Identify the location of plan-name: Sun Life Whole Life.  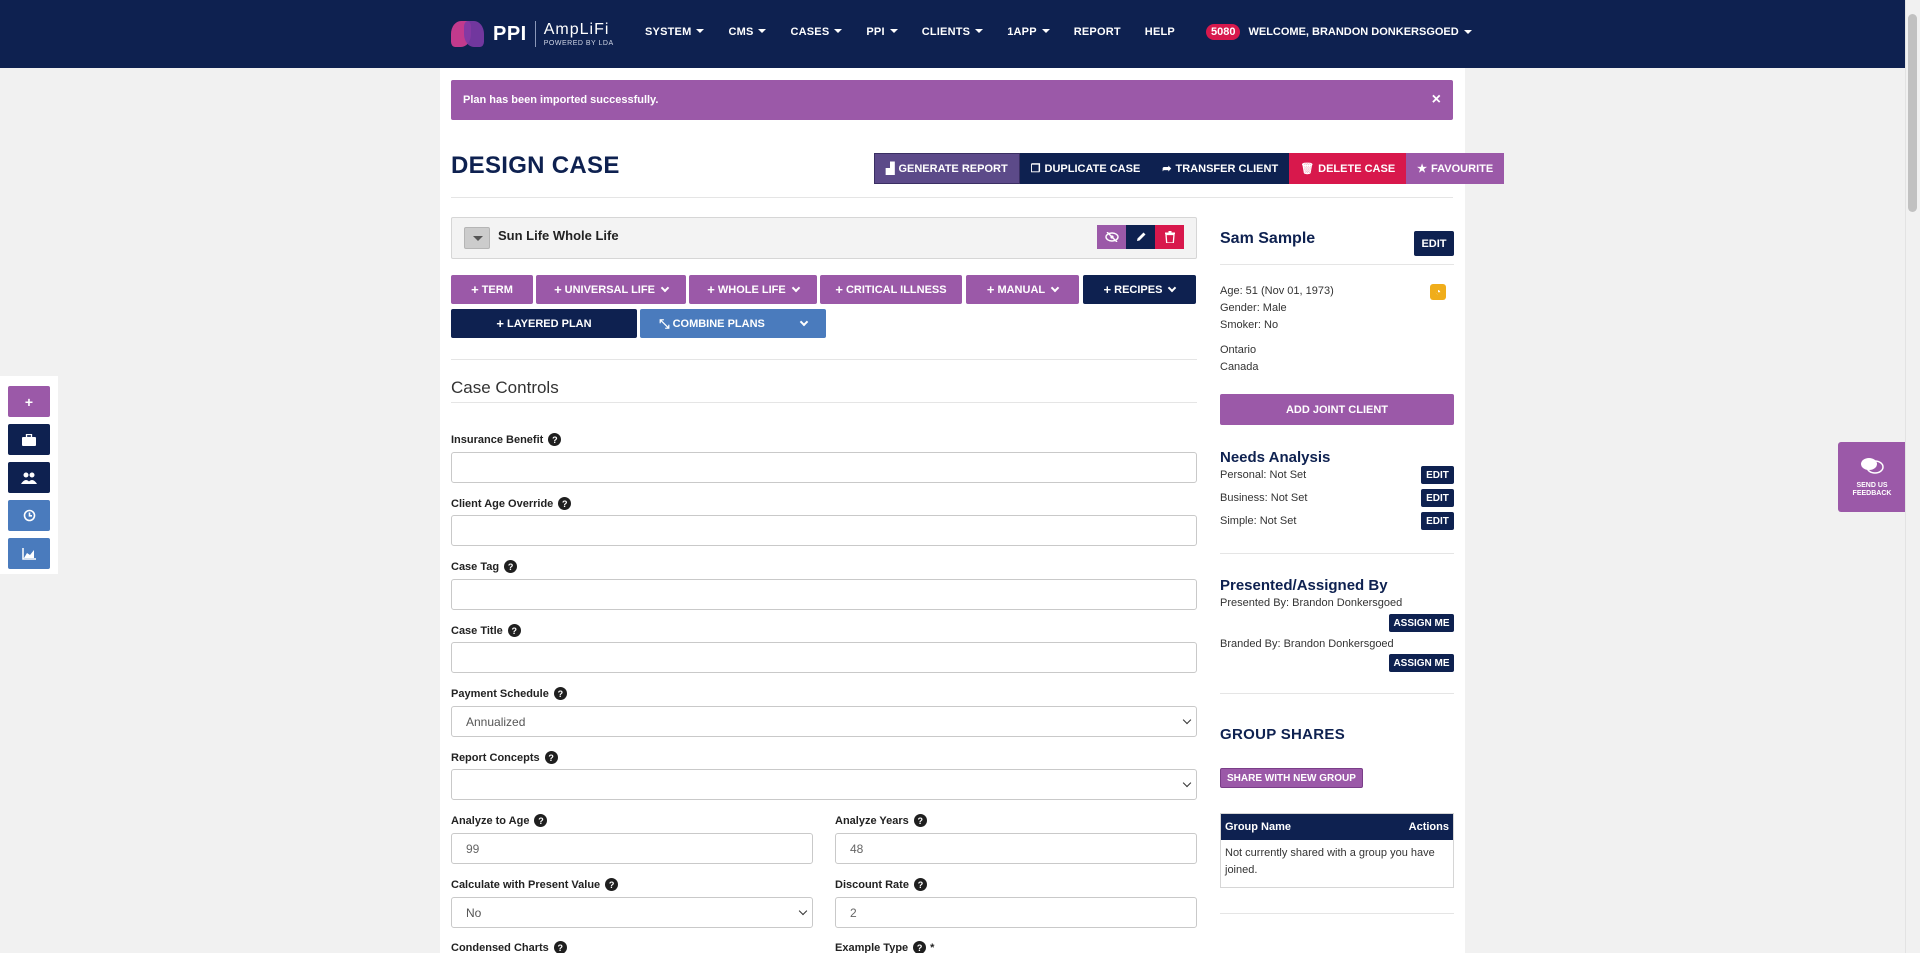
(558, 235).